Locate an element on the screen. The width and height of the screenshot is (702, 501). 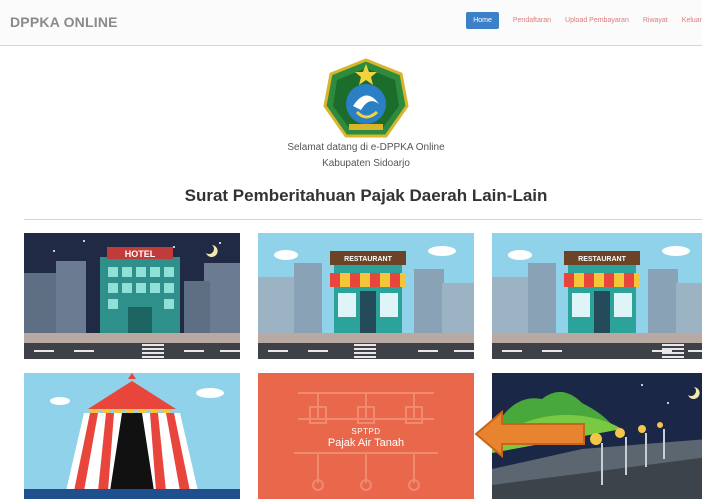
brand-logo-text: DPPKA ONLINE is located at coordinates (64, 22).